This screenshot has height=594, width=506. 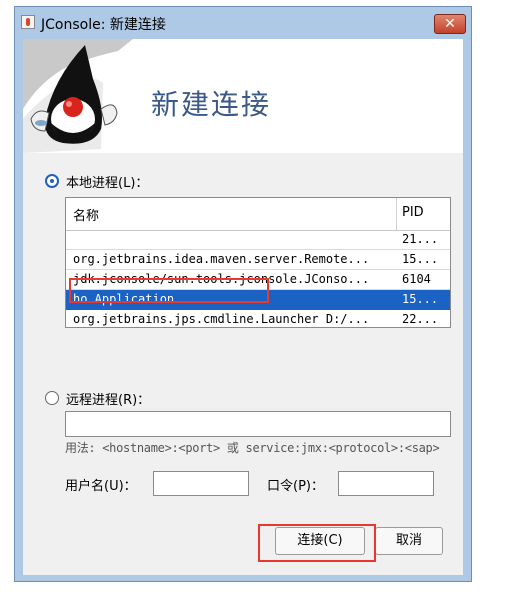 I want to click on window-title: JConsole: 新建连接, so click(x=103, y=25).